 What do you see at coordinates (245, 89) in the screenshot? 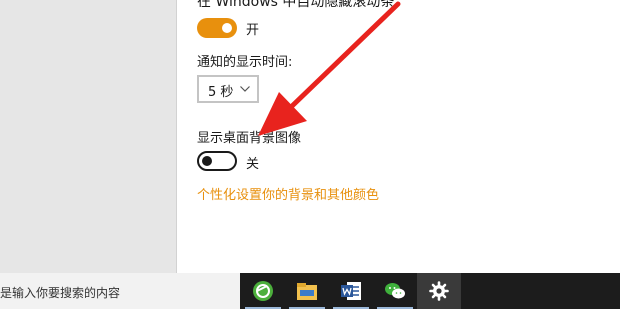
I see `chevron-down-icon` at bounding box center [245, 89].